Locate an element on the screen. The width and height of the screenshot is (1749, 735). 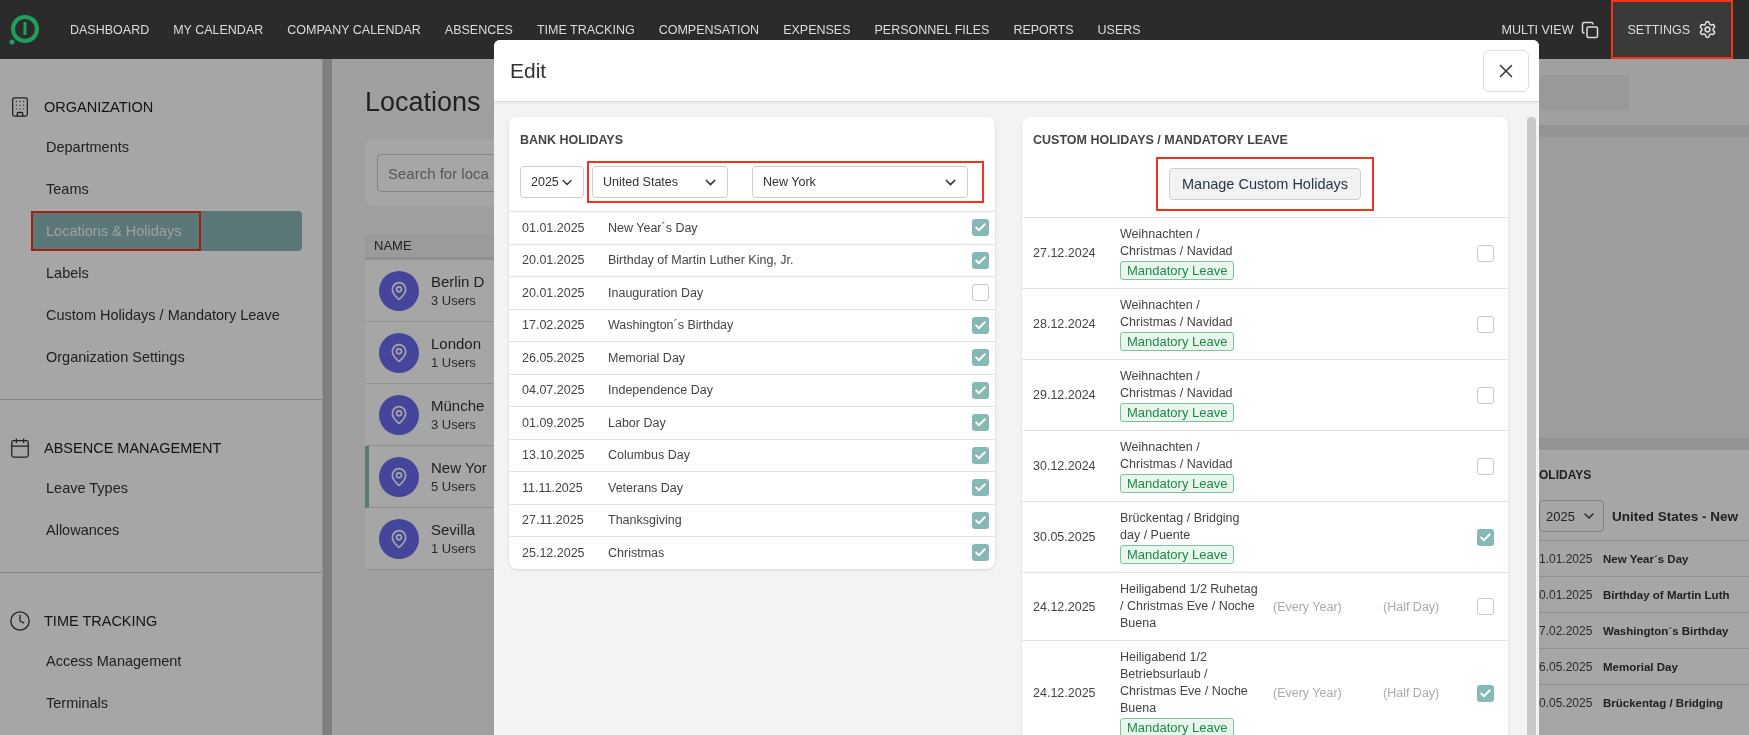
section-title: TIME TRACKING is located at coordinates (101, 621).